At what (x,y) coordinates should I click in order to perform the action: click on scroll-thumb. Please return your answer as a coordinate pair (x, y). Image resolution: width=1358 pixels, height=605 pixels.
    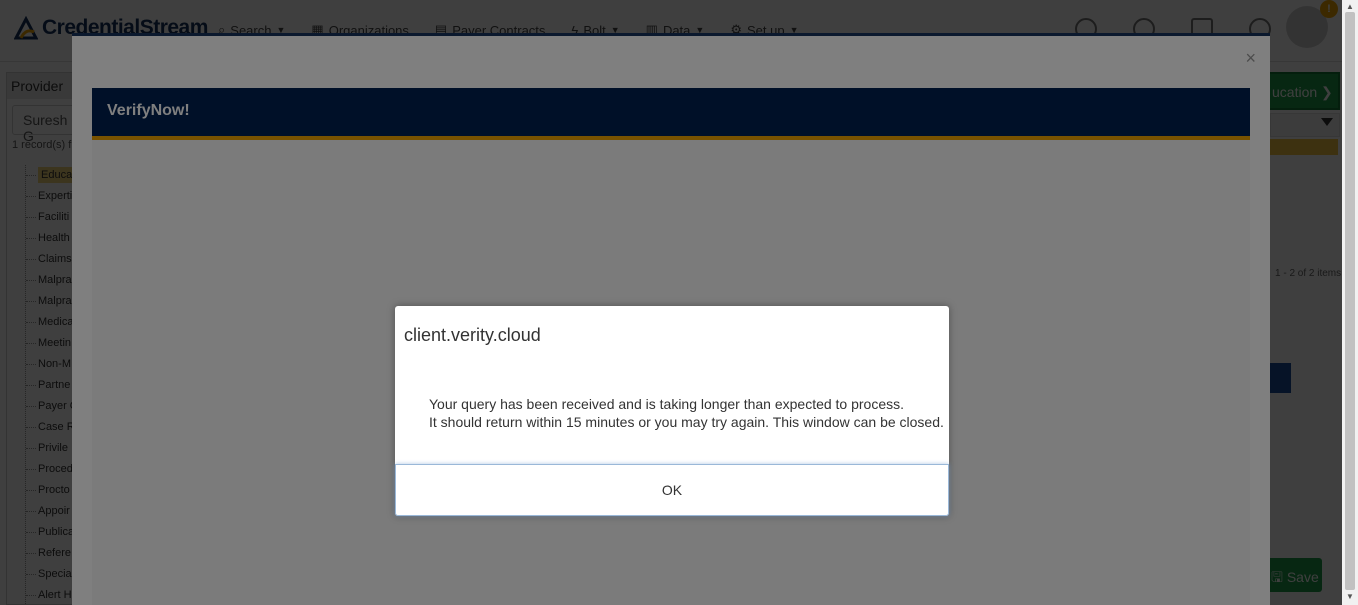
    Looking at the image, I should click on (1350, 301).